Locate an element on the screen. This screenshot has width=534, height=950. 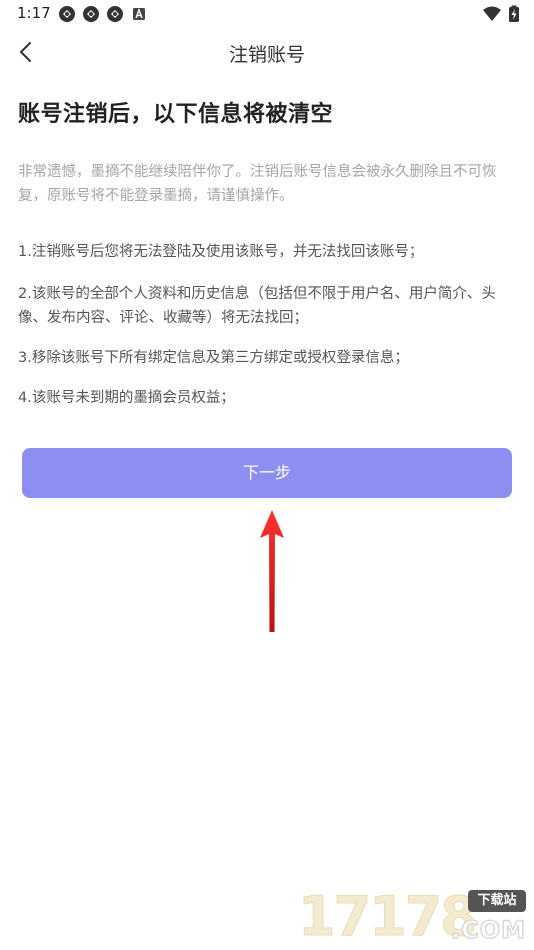
watermark-badge: 下载站 is located at coordinates (497, 901).